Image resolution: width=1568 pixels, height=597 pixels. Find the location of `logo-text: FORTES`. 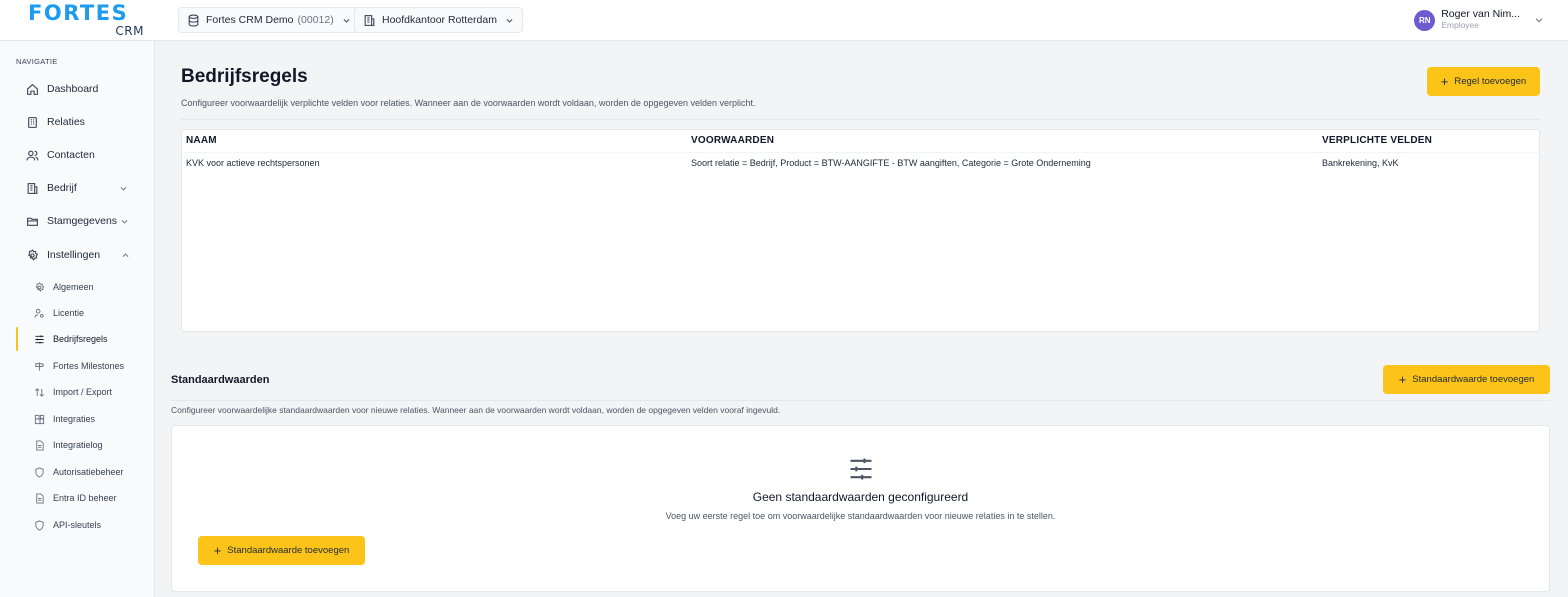

logo-text: FORTES is located at coordinates (78, 13).